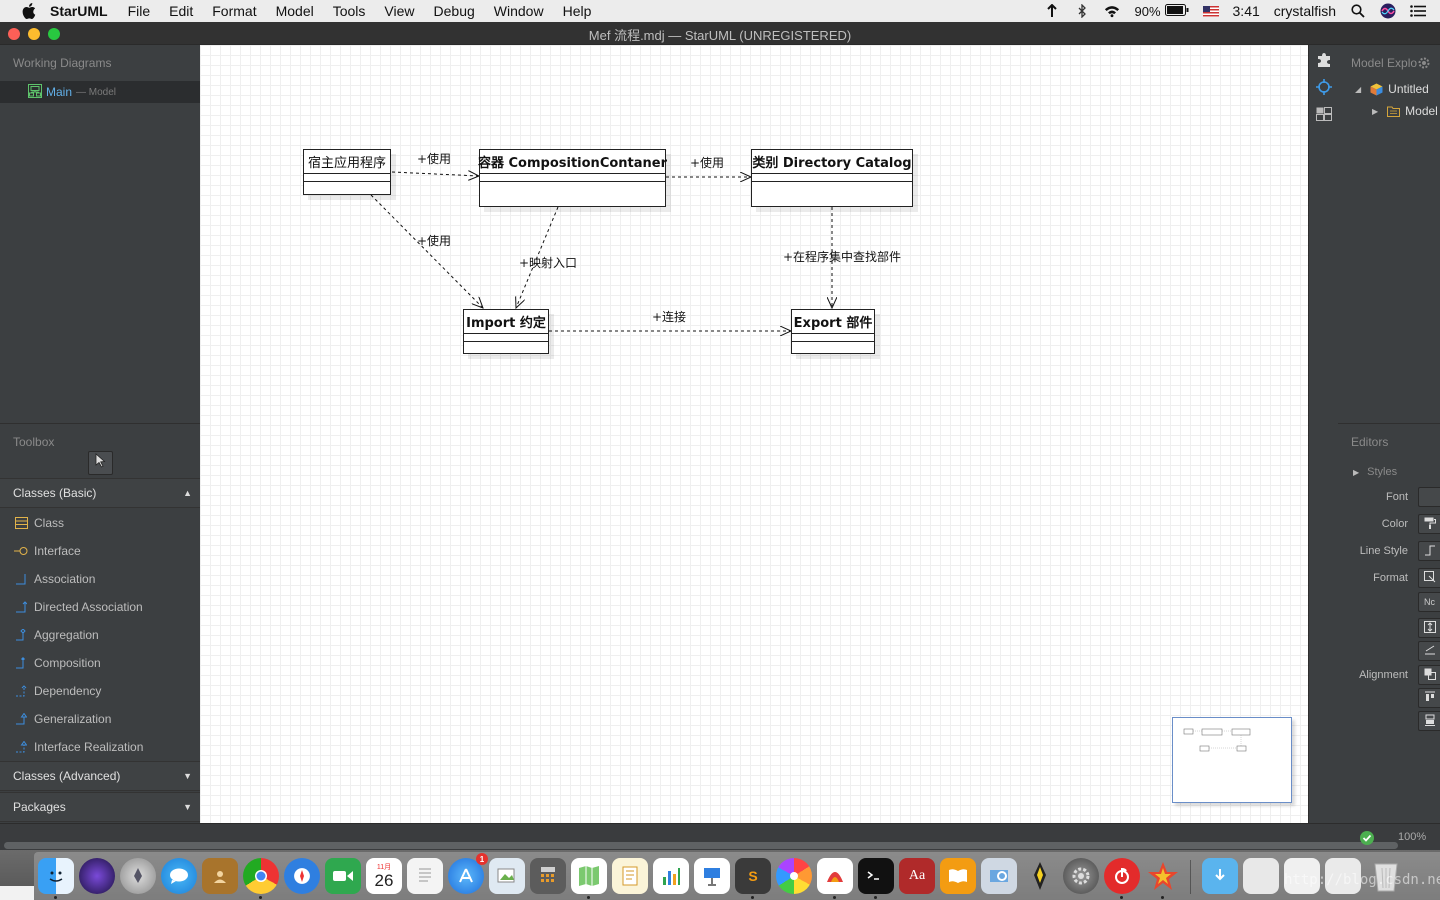 This screenshot has width=1440, height=900. What do you see at coordinates (347, 172) in the screenshot?
I see `class-box-host-app: 宿主应用程序` at bounding box center [347, 172].